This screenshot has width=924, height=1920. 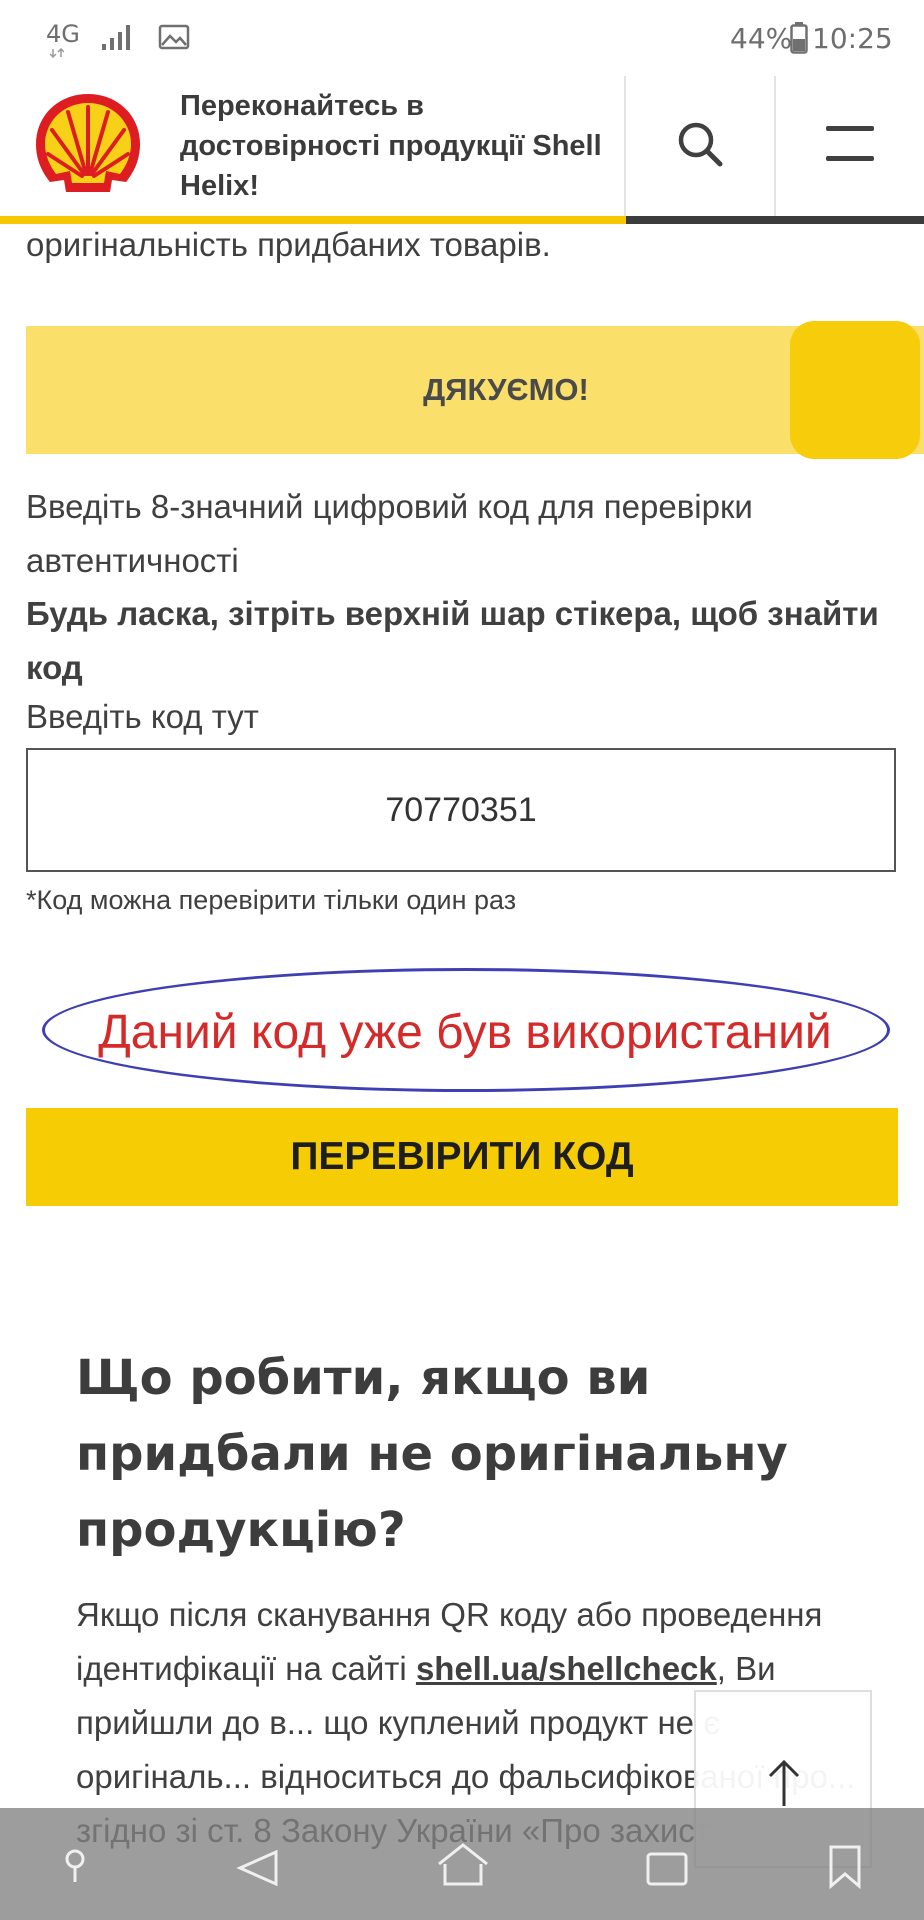 I want to click on shell-logo, so click(x=88, y=145).